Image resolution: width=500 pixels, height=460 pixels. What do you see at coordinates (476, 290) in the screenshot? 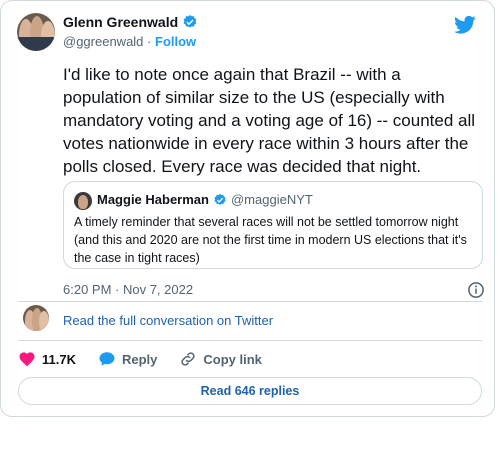
I see `info-icon` at bounding box center [476, 290].